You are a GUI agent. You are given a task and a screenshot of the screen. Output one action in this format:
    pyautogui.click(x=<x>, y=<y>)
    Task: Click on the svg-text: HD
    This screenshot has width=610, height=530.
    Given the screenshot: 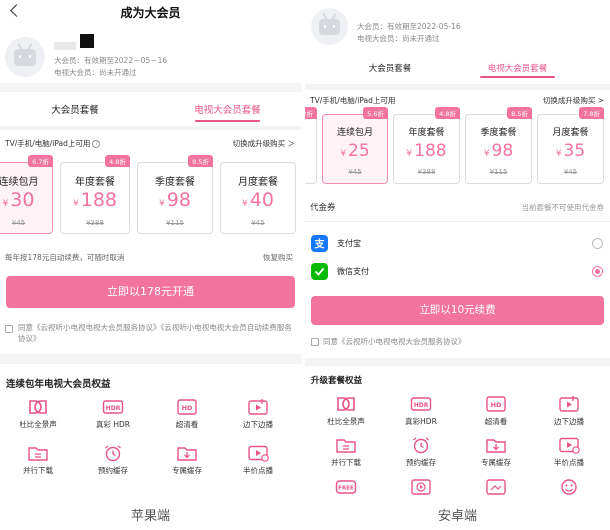 What is the action you would take?
    pyautogui.click(x=187, y=408)
    